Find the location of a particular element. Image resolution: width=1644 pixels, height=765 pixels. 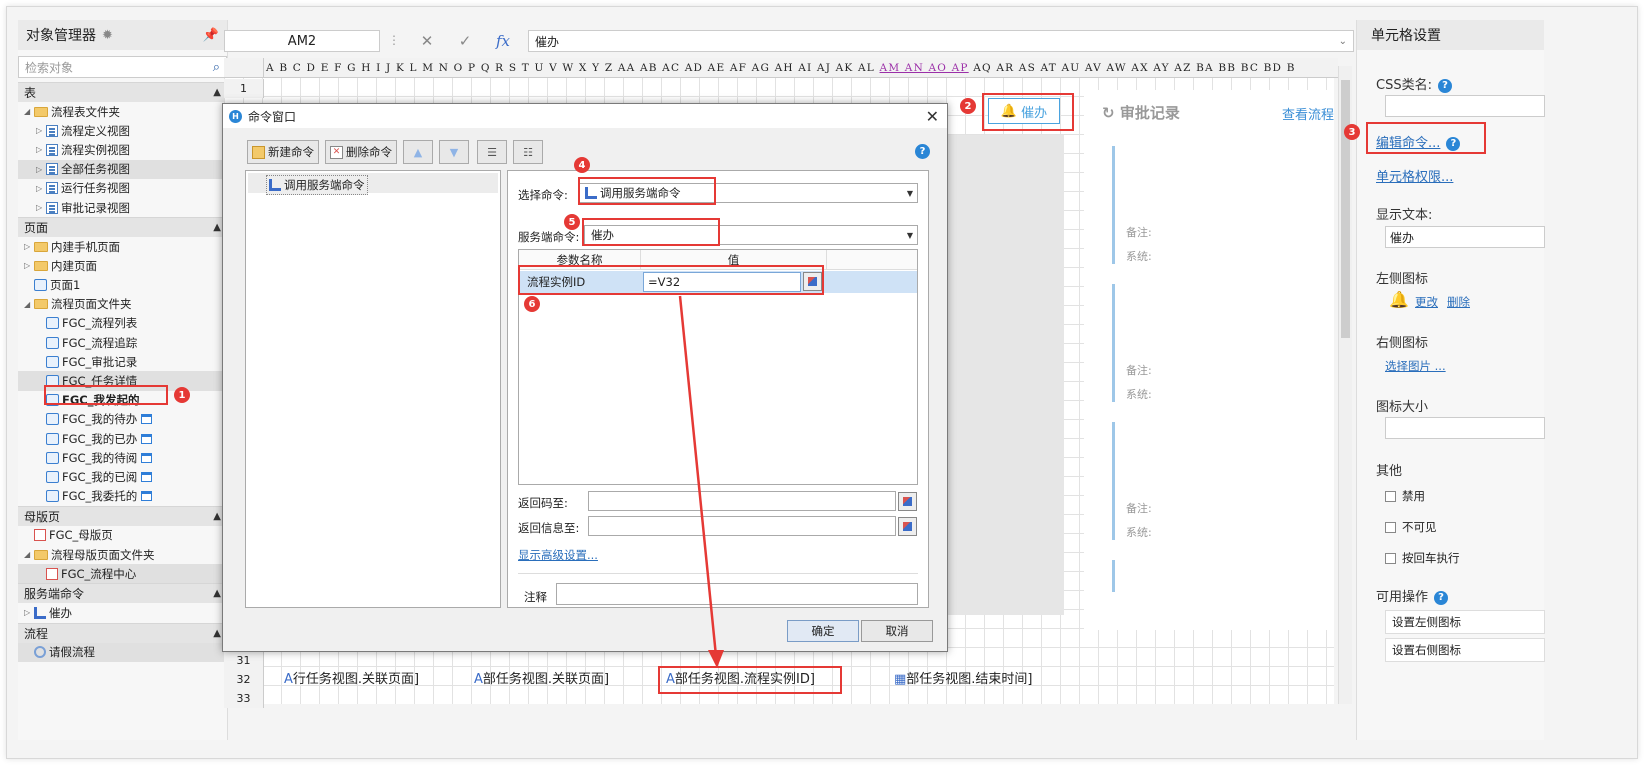

tree-item-master: FGC_母版页 is located at coordinates (122, 535).